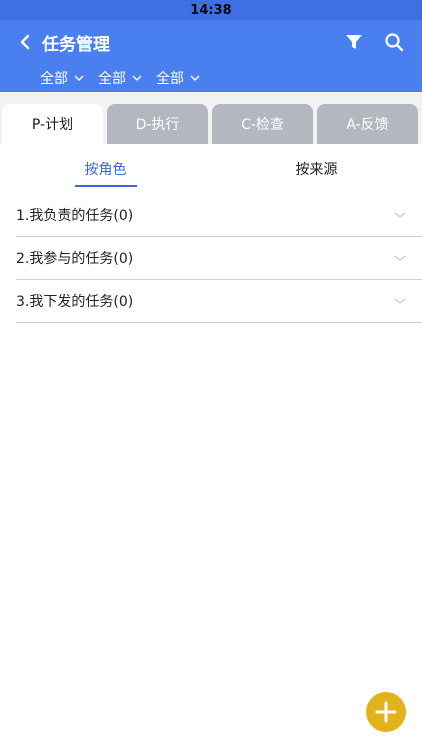 Image resolution: width=422 pixels, height=750 pixels. Describe the element at coordinates (317, 169) in the screenshot. I see `subtab-by-source: 按来源` at that location.